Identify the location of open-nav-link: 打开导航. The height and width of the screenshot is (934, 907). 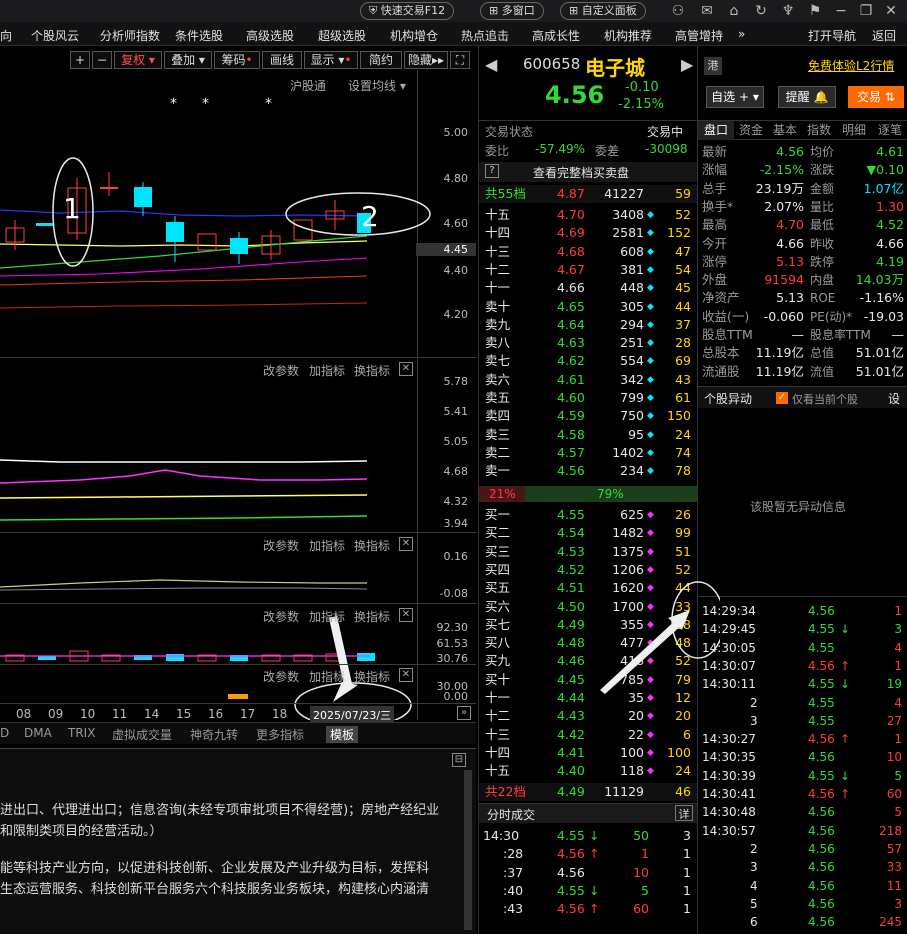
(832, 35).